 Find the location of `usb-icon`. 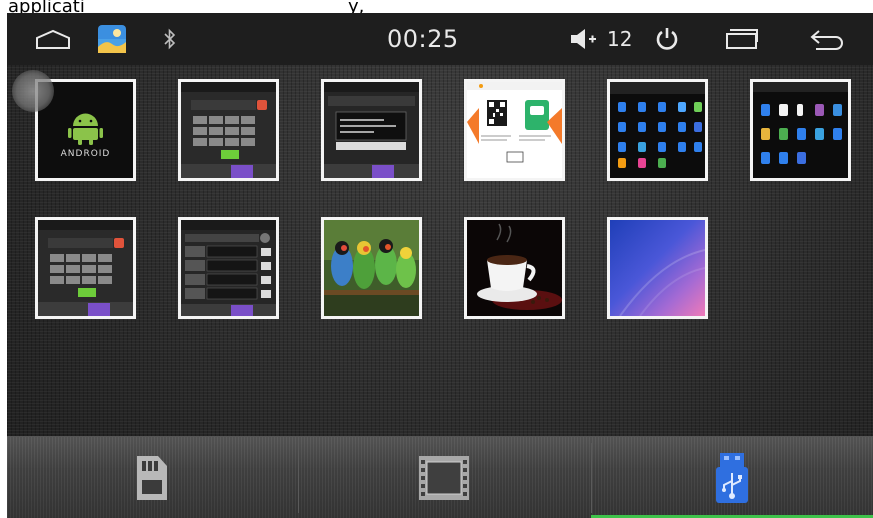

usb-icon is located at coordinates (732, 478).